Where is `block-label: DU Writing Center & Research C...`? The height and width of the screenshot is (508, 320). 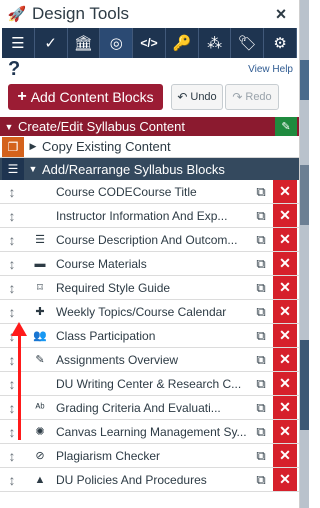
block-label: DU Writing Center & Research C... is located at coordinates (152, 384).